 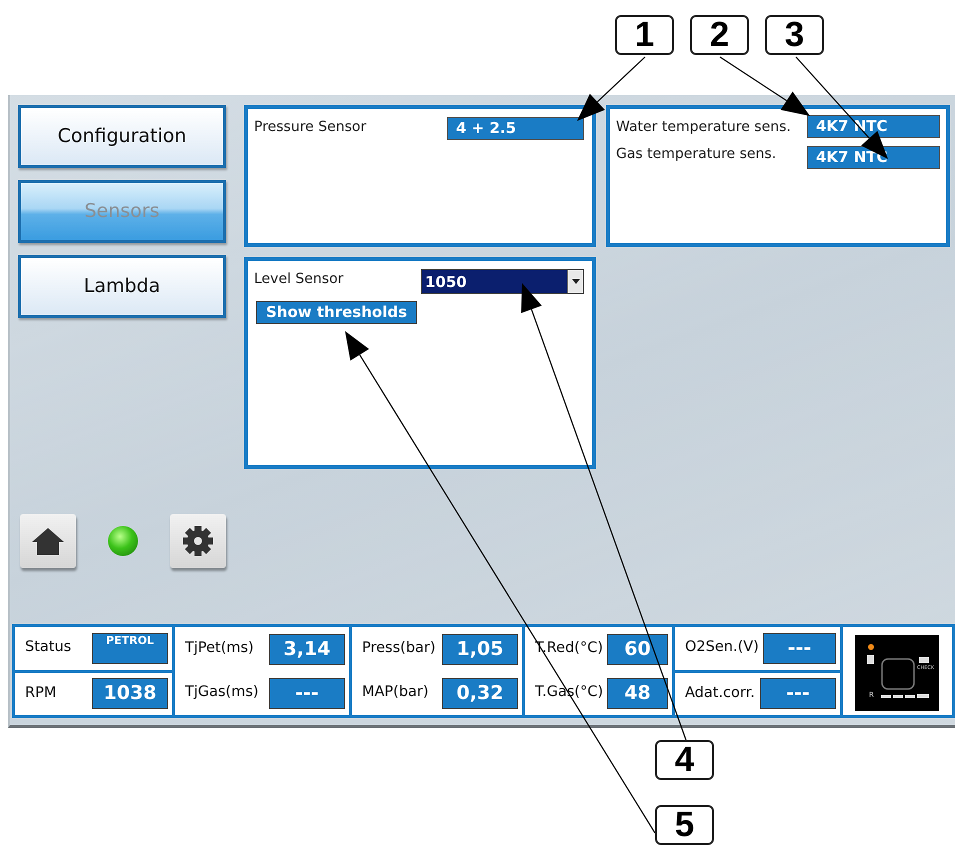 I want to click on status-label: TjPet(ms), so click(x=219, y=648).